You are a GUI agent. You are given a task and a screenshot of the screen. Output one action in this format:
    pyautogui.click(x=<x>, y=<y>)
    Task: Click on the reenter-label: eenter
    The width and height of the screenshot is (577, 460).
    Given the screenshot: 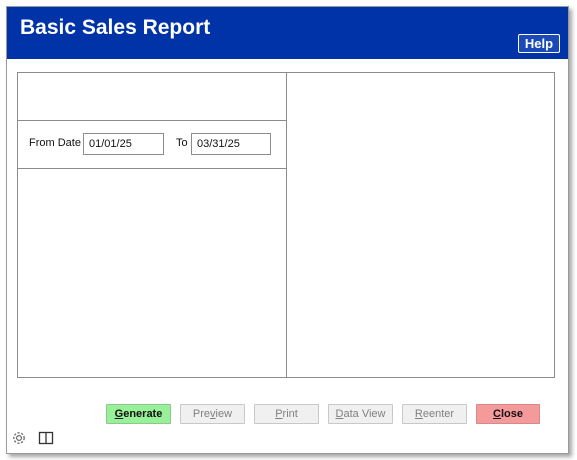 What is the action you would take?
    pyautogui.click(x=438, y=414)
    